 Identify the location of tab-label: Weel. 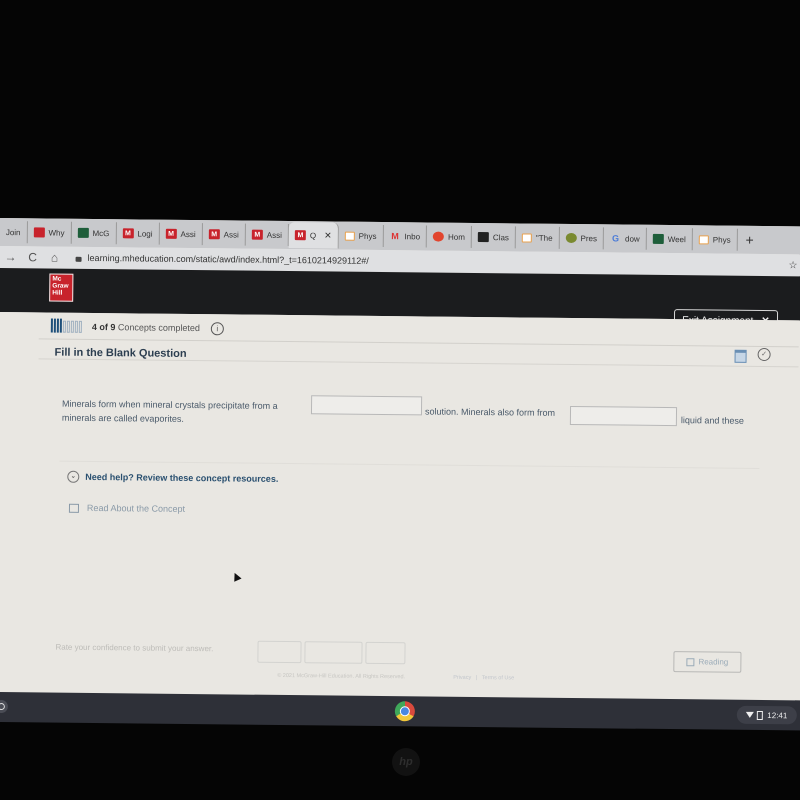
(676, 239).